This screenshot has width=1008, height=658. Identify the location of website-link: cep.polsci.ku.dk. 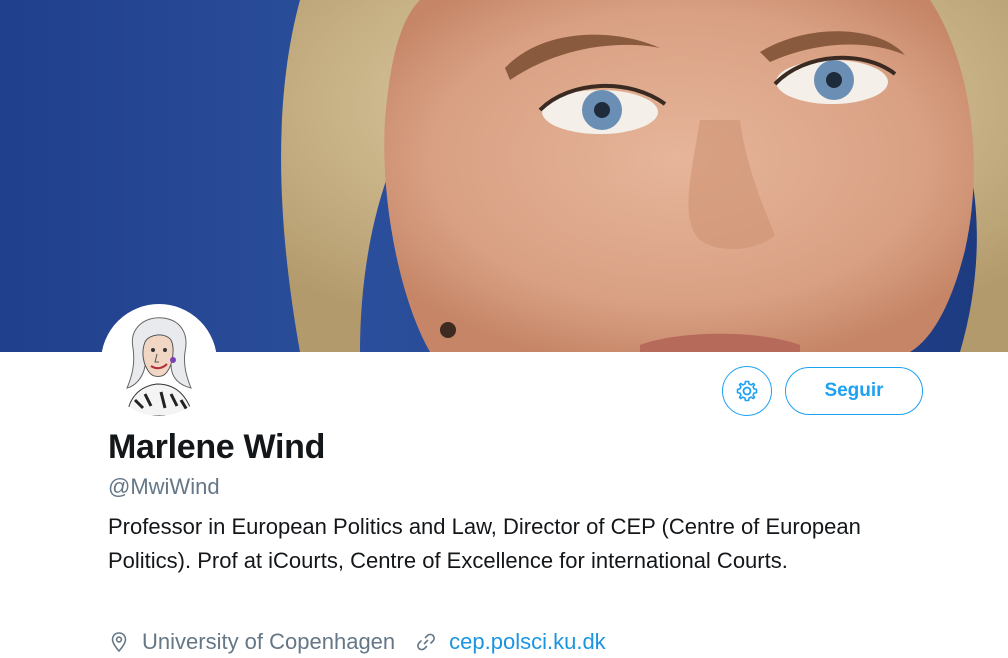
(527, 642).